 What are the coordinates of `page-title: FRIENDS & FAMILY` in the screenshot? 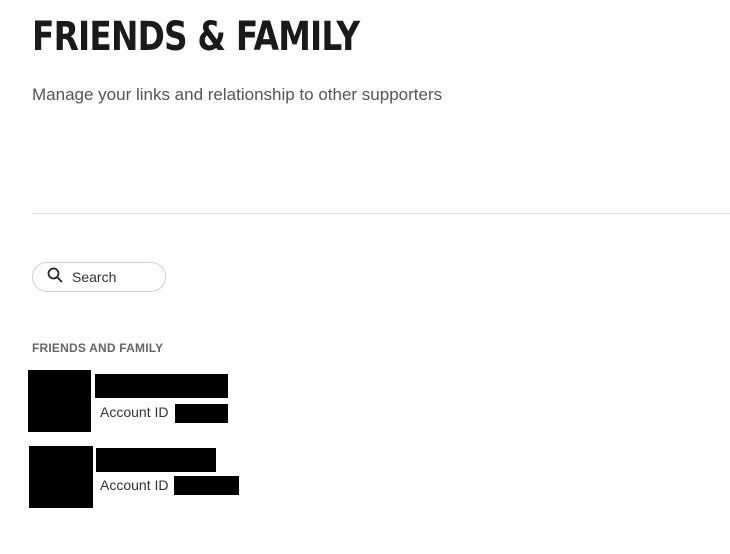 It's located at (196, 37).